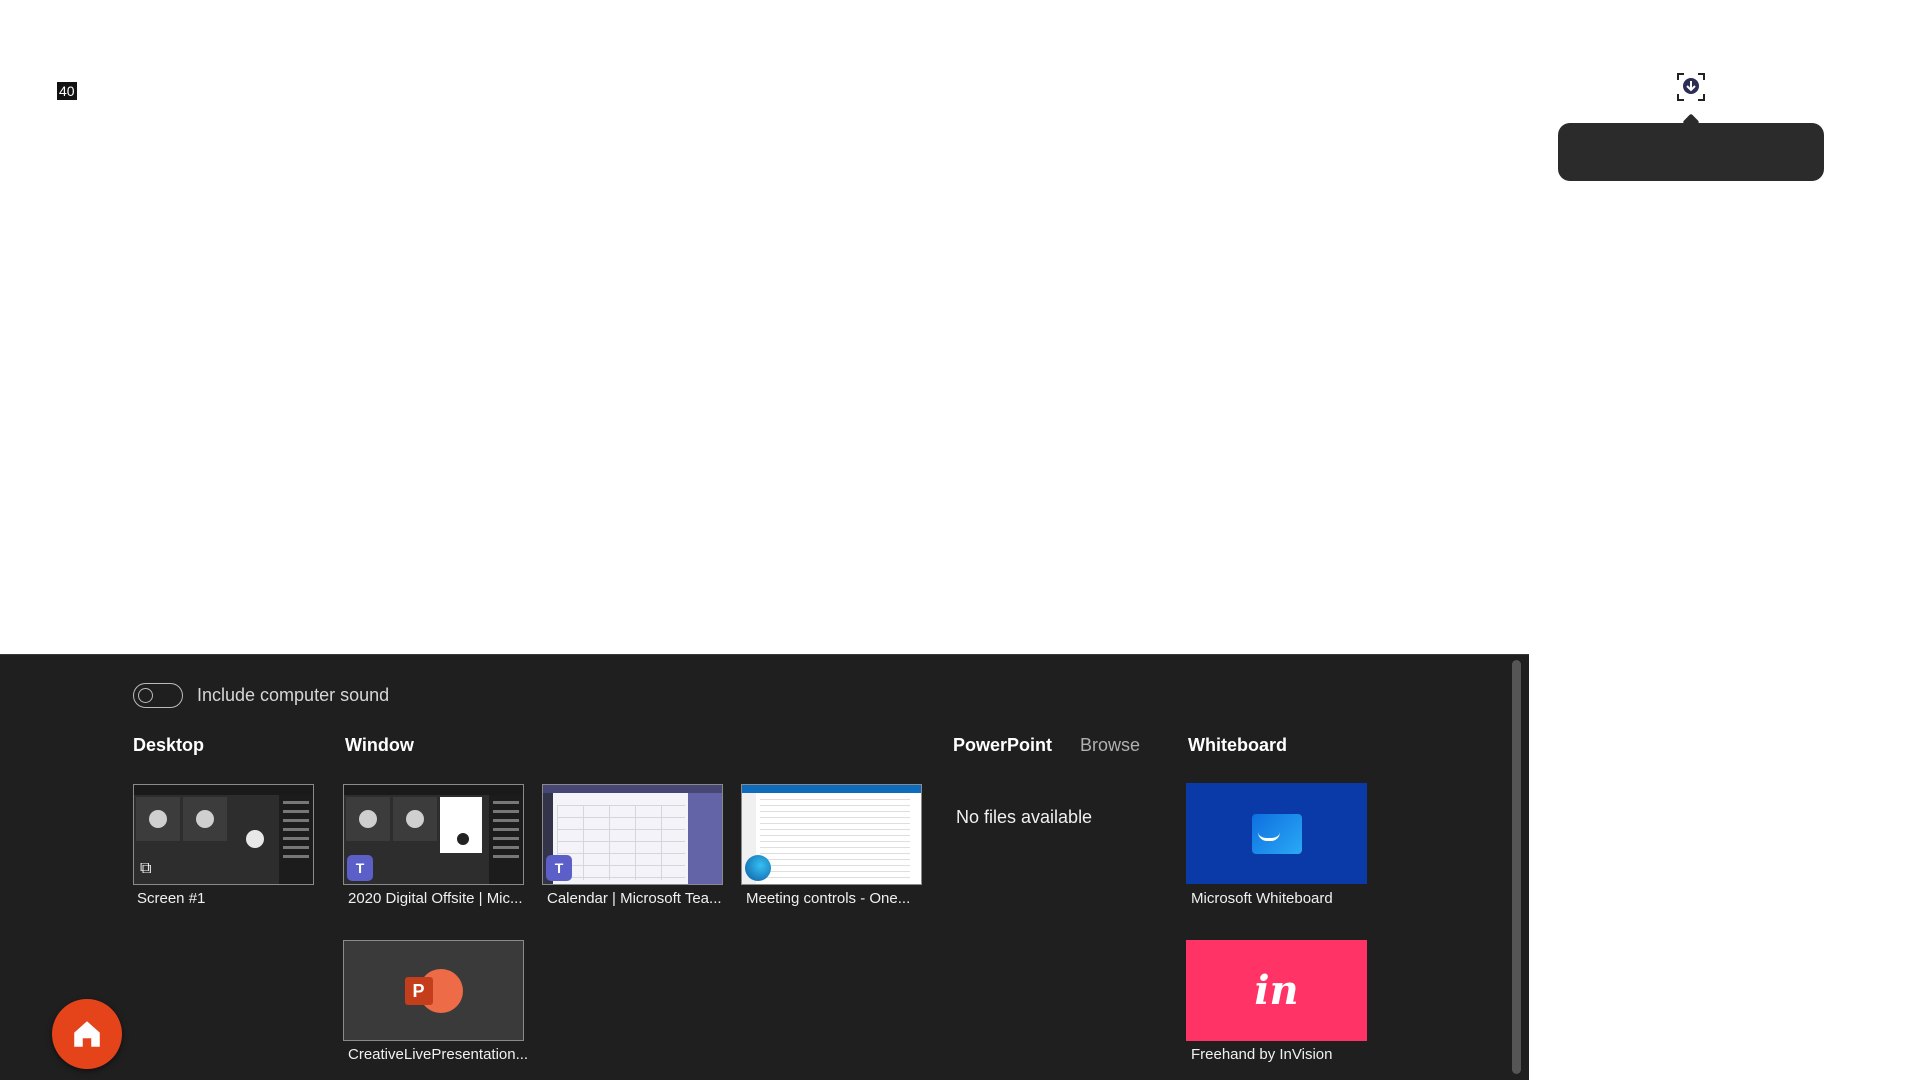  What do you see at coordinates (1003, 745) in the screenshot?
I see `powerpoint-heading: PowerPoint` at bounding box center [1003, 745].